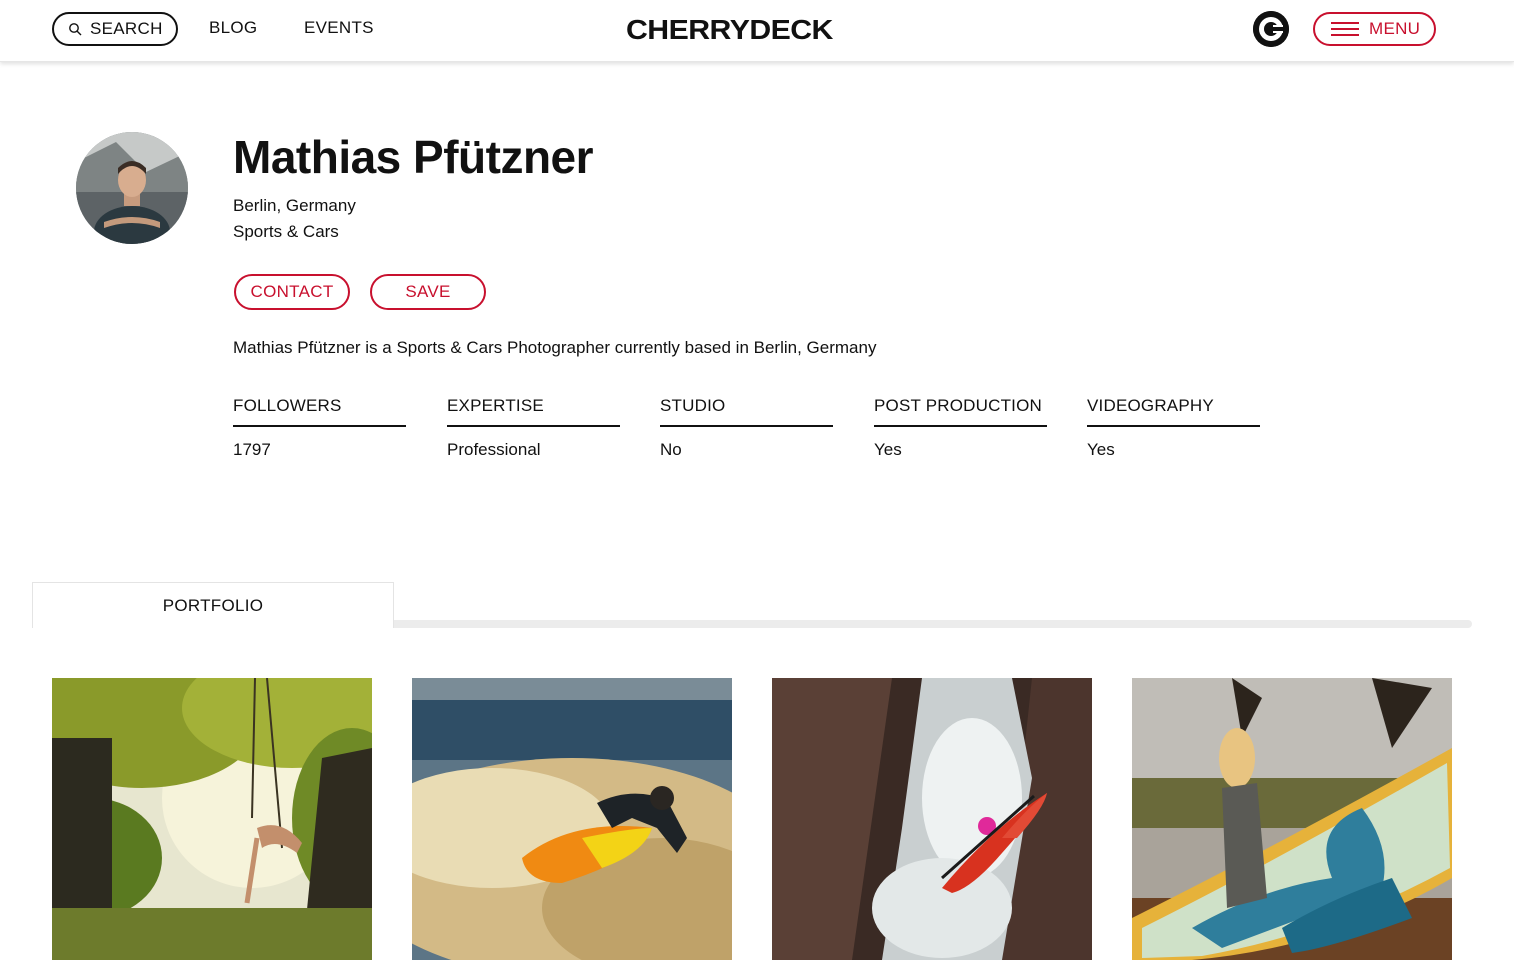  What do you see at coordinates (1345, 29) in the screenshot?
I see `hamburger-icon` at bounding box center [1345, 29].